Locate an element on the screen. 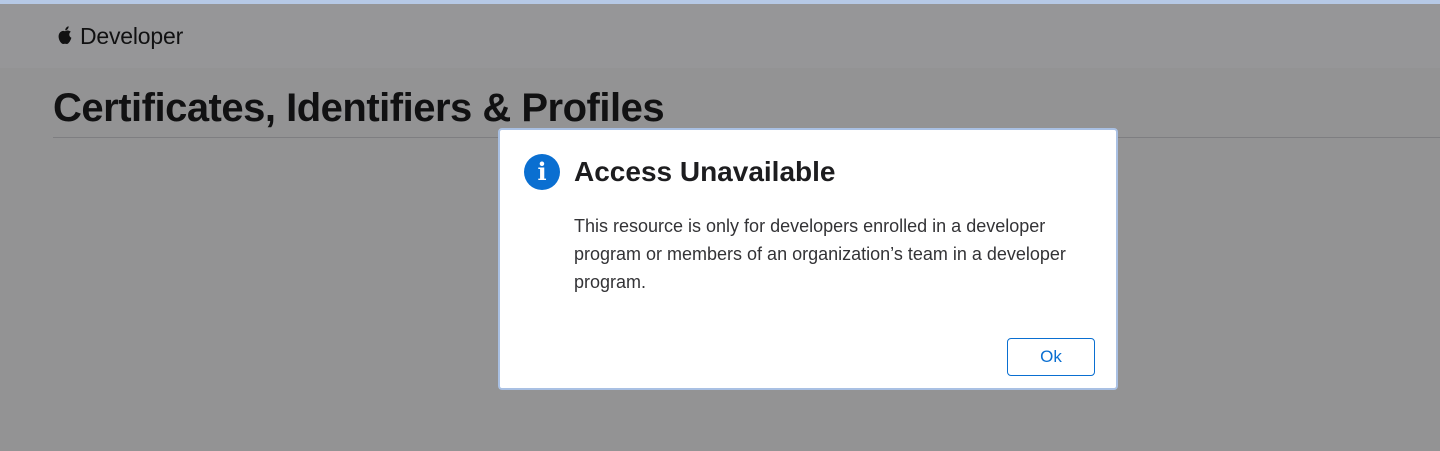  info-icon: i is located at coordinates (542, 172).